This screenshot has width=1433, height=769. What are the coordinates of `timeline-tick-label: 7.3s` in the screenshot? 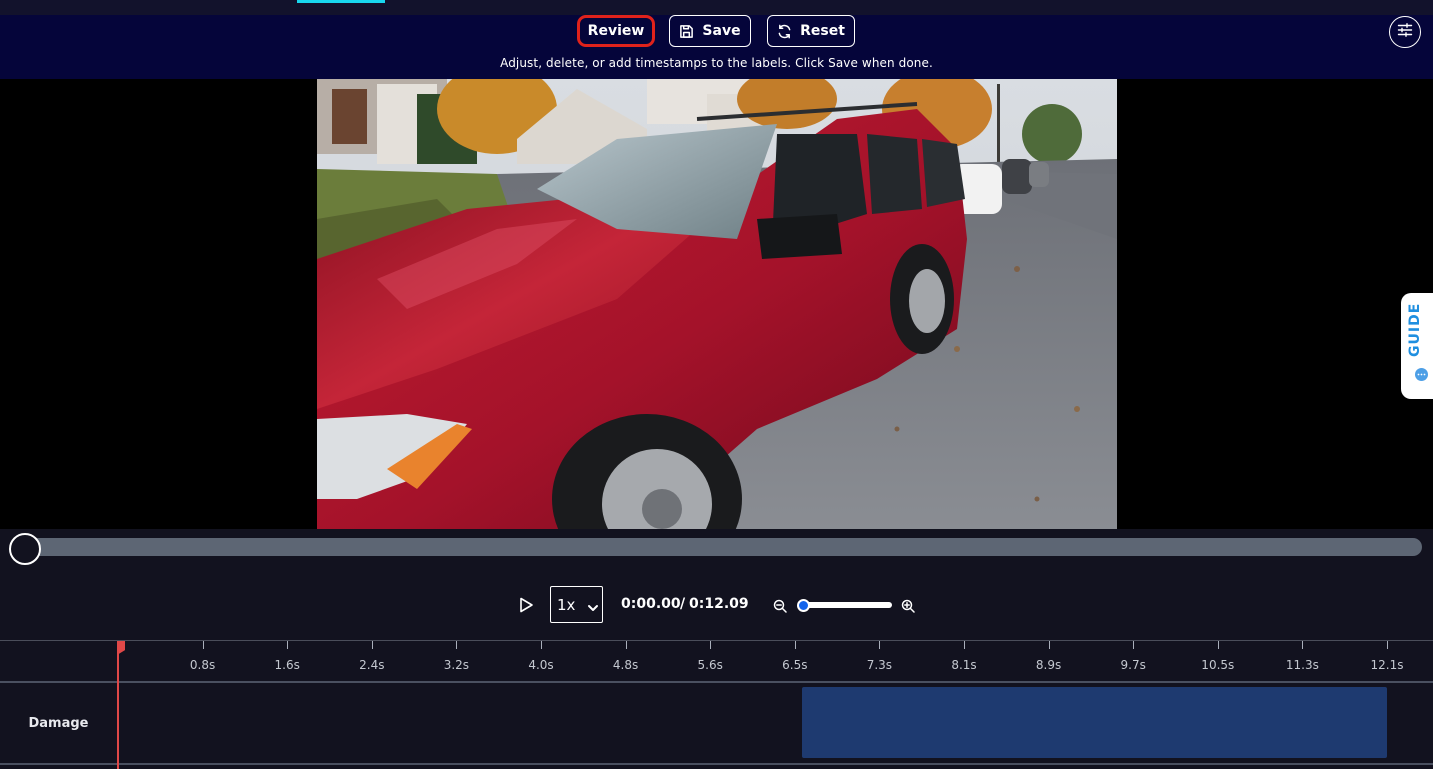 It's located at (879, 665).